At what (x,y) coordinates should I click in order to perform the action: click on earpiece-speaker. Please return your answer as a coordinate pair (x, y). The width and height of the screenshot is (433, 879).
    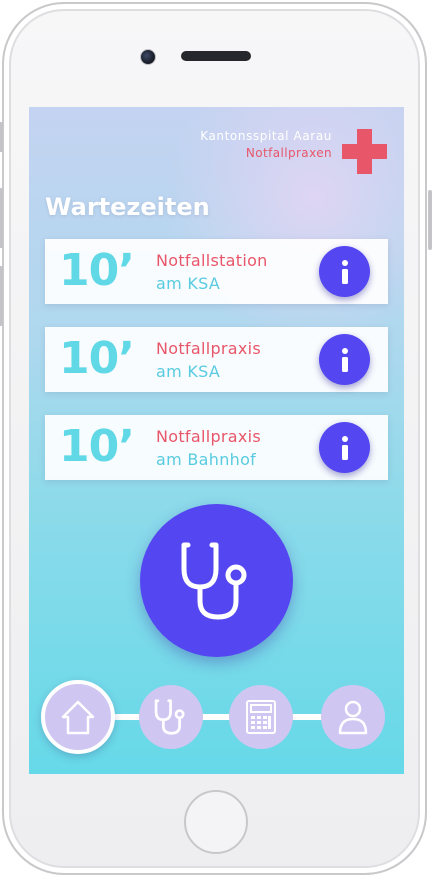
    Looking at the image, I should click on (216, 56).